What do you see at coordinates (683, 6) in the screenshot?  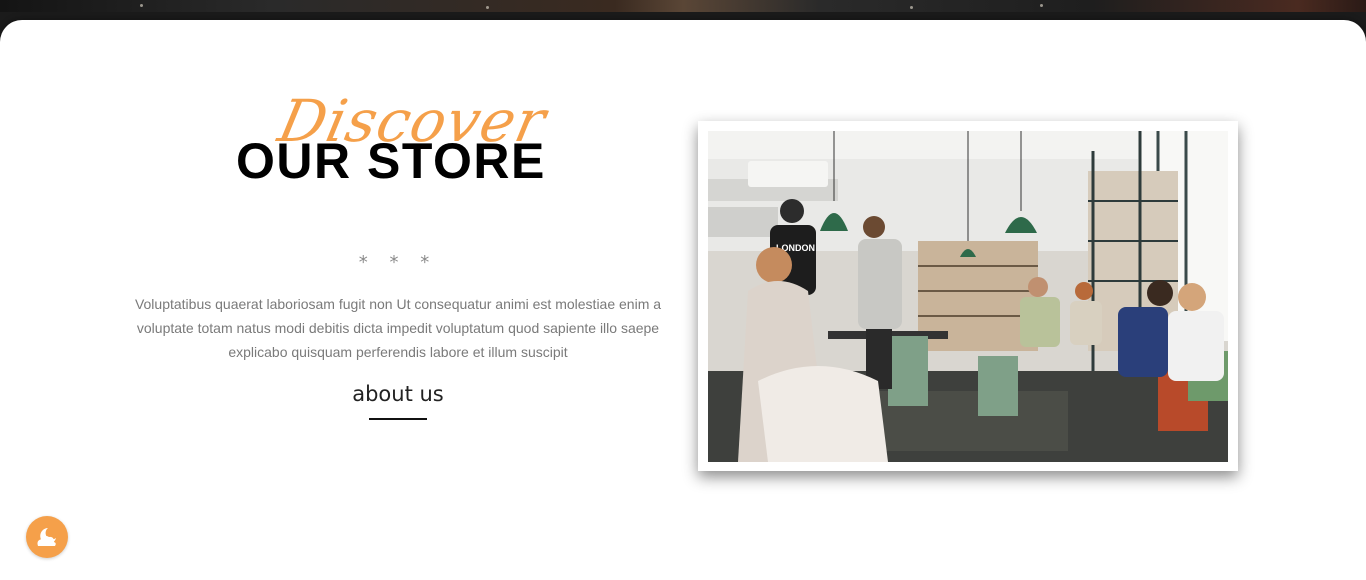 I see `hero-background-strip` at bounding box center [683, 6].